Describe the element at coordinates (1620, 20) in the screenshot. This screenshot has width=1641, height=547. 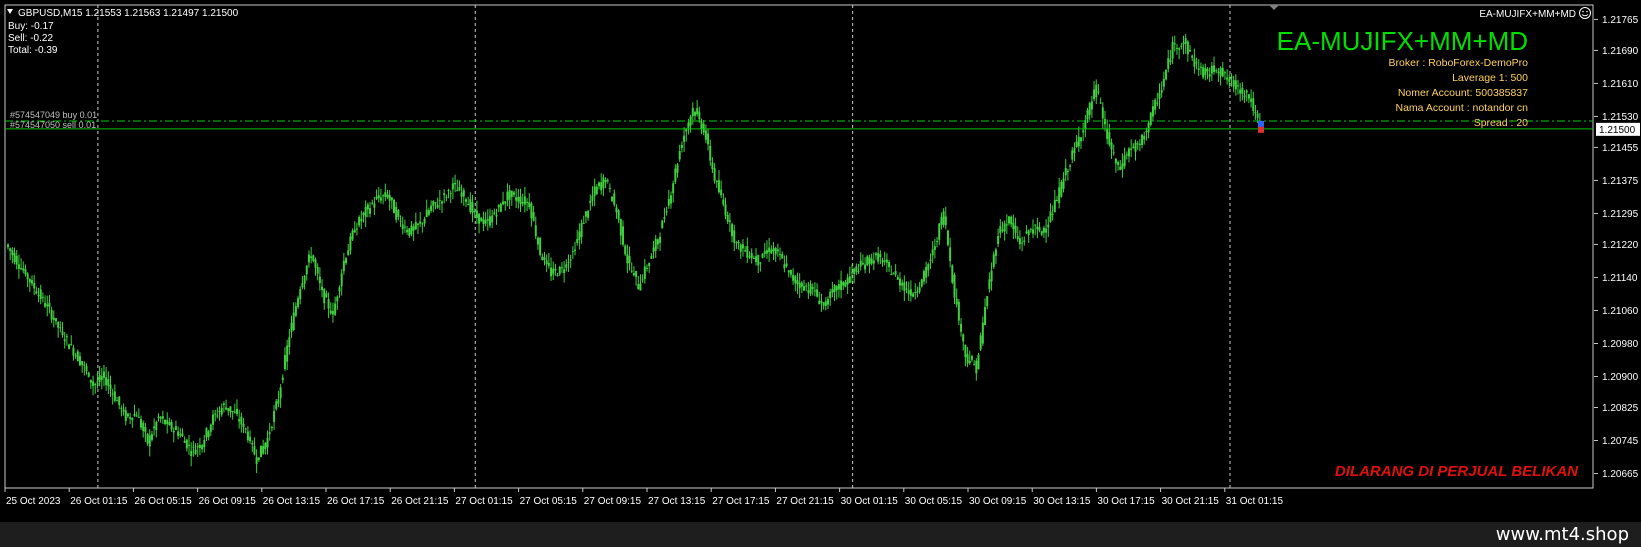
I see `y-tick-label: 1.21765` at that location.